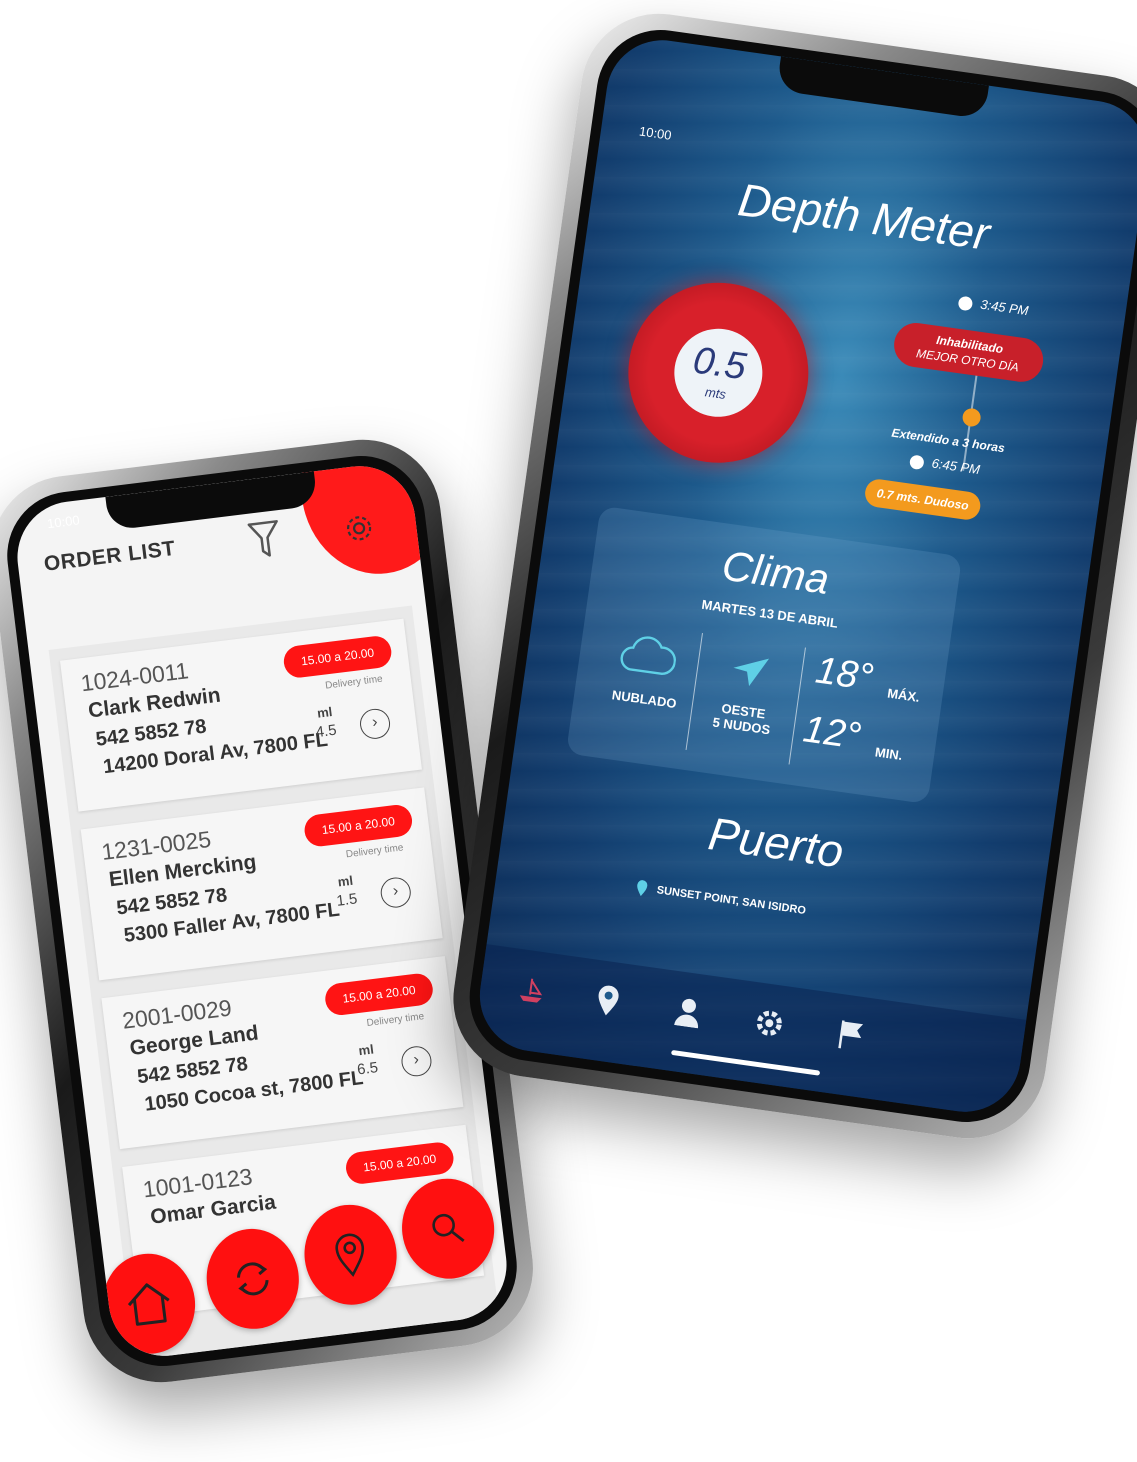 The image size is (1137, 1462). I want to click on depth-gauge-face: 0.5 mts, so click(718, 373).